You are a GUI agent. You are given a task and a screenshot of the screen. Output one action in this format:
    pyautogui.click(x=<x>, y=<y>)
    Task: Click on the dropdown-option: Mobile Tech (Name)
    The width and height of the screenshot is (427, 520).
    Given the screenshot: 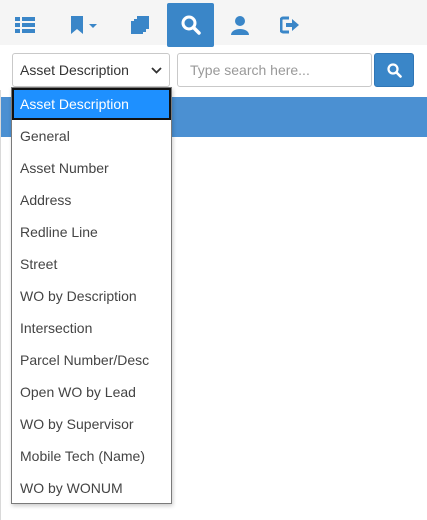 What is the action you would take?
    pyautogui.click(x=91, y=456)
    